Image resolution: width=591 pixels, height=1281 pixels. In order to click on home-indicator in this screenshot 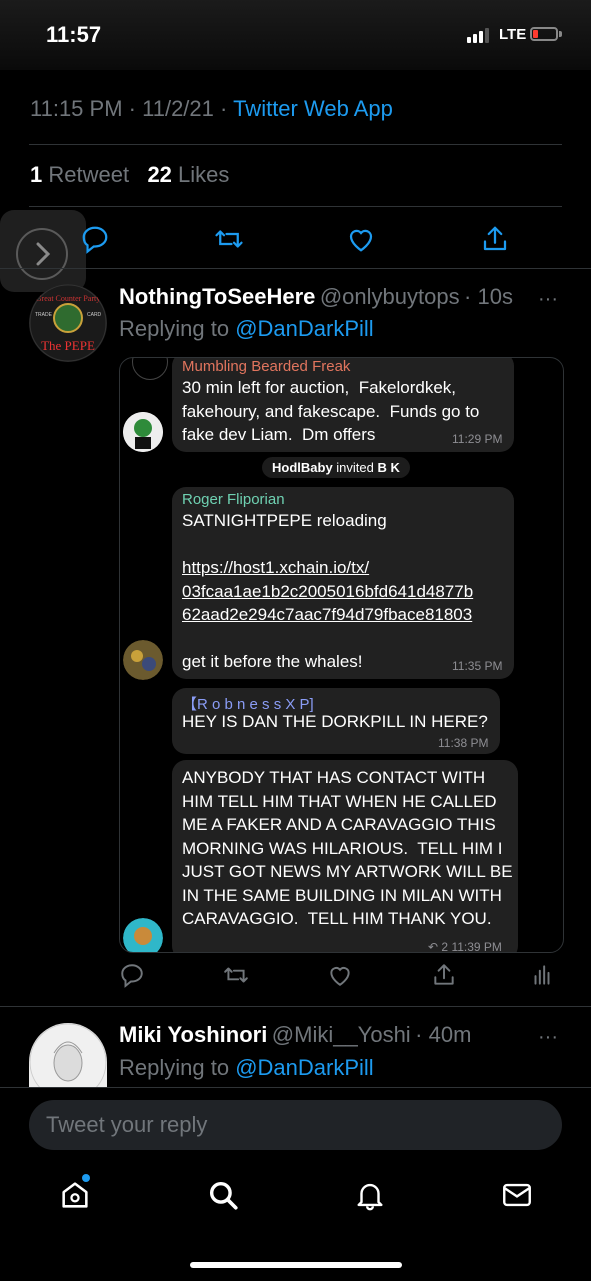, I will do `click(296, 1265)`.